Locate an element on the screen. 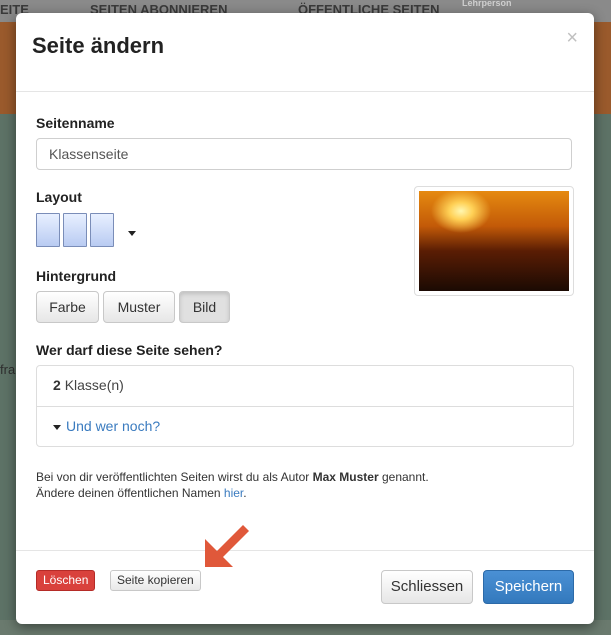  background-image-preview is located at coordinates (494, 241).